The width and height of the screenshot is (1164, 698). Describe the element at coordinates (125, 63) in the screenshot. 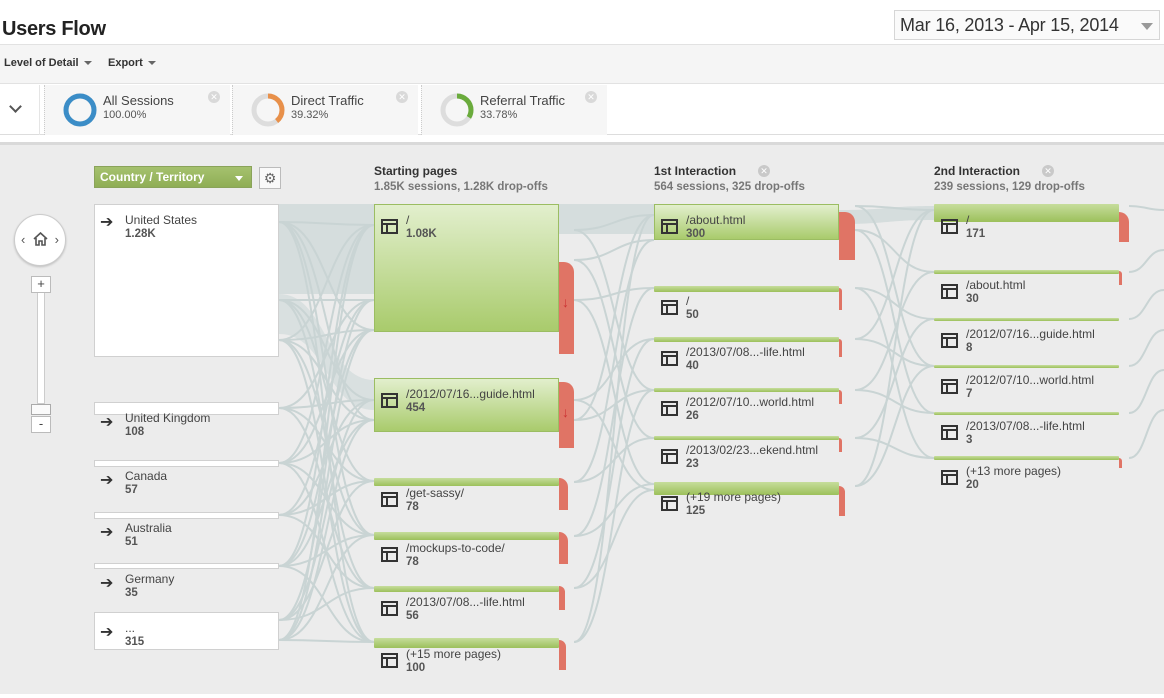

I see `export-label: Export` at that location.